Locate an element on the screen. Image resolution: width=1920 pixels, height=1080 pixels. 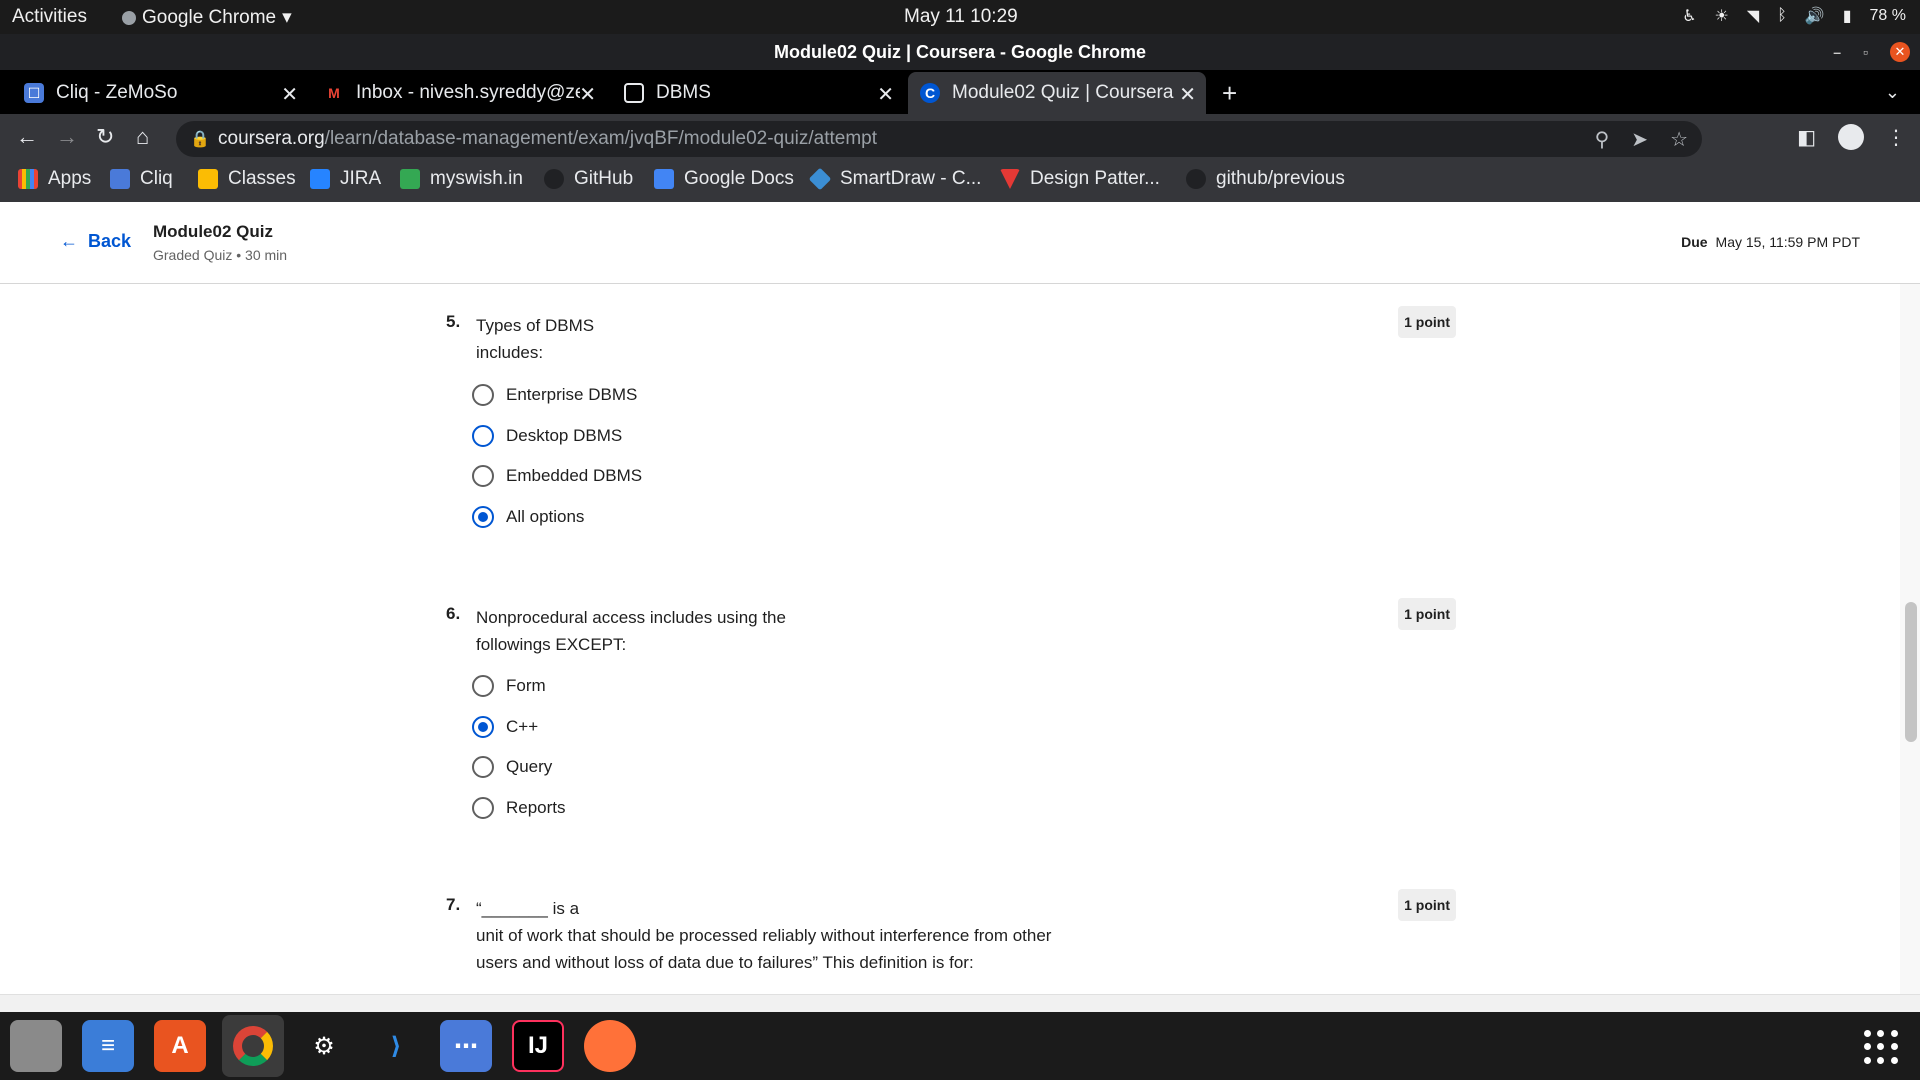
option-embedded-dbms: Embedded DBMS is located at coordinates (557, 476).